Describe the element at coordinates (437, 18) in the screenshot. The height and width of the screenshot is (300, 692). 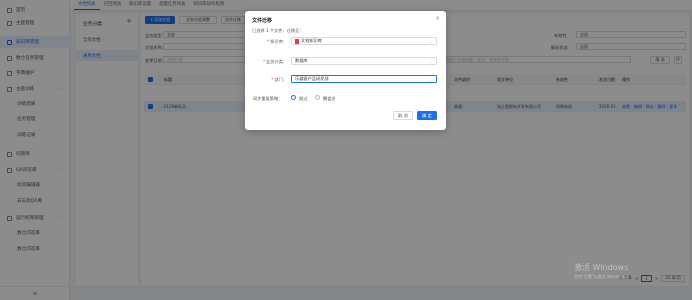
I see `close-icon: ×` at that location.